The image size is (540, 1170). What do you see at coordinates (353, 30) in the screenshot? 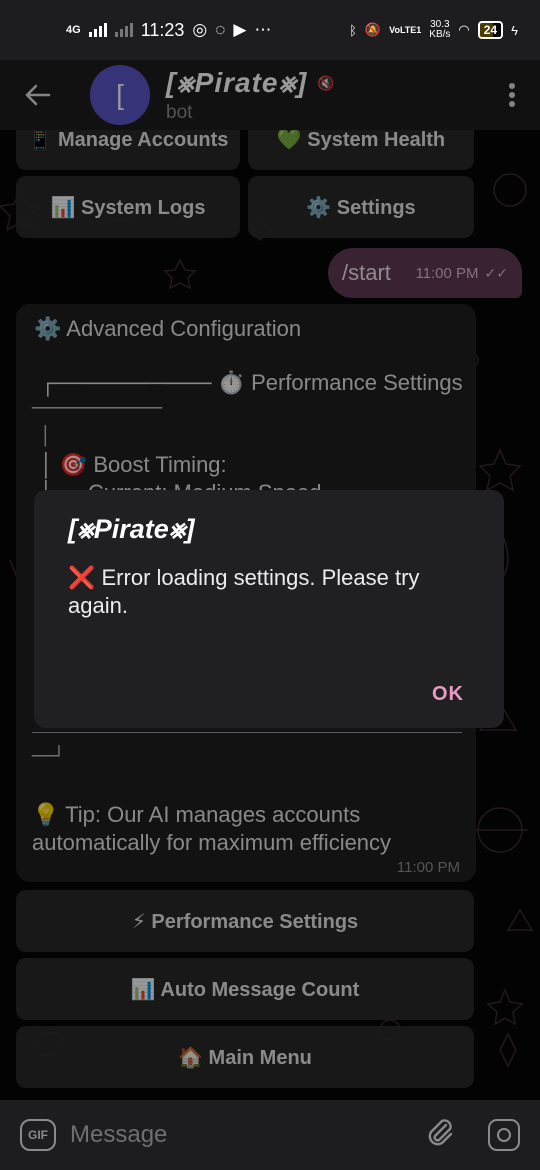
I see `bluetooth-icon: ᛒ` at bounding box center [353, 30].